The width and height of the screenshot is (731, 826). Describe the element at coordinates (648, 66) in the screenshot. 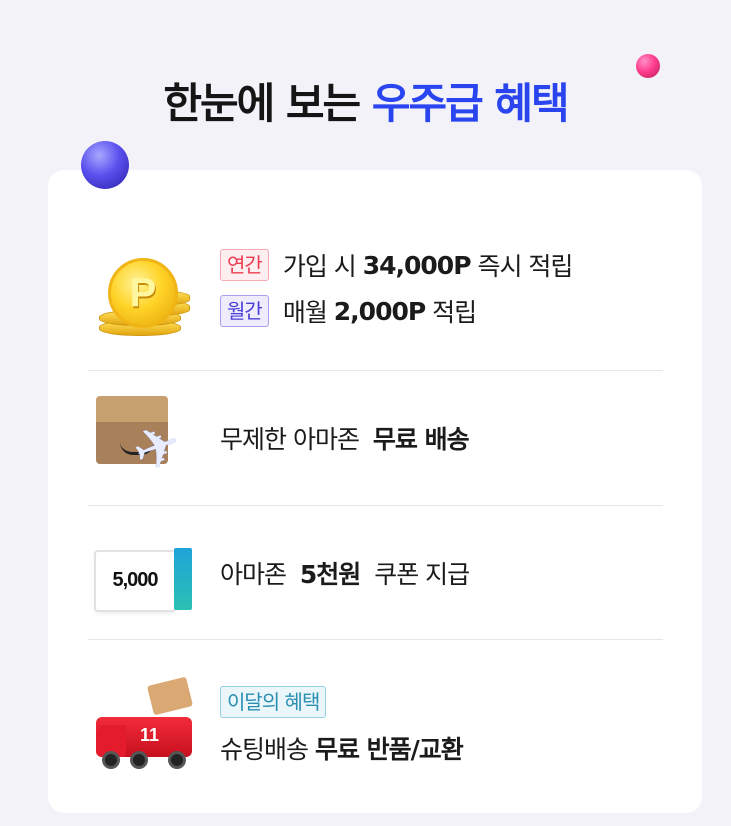

I see `pink-orb-decoration` at that location.